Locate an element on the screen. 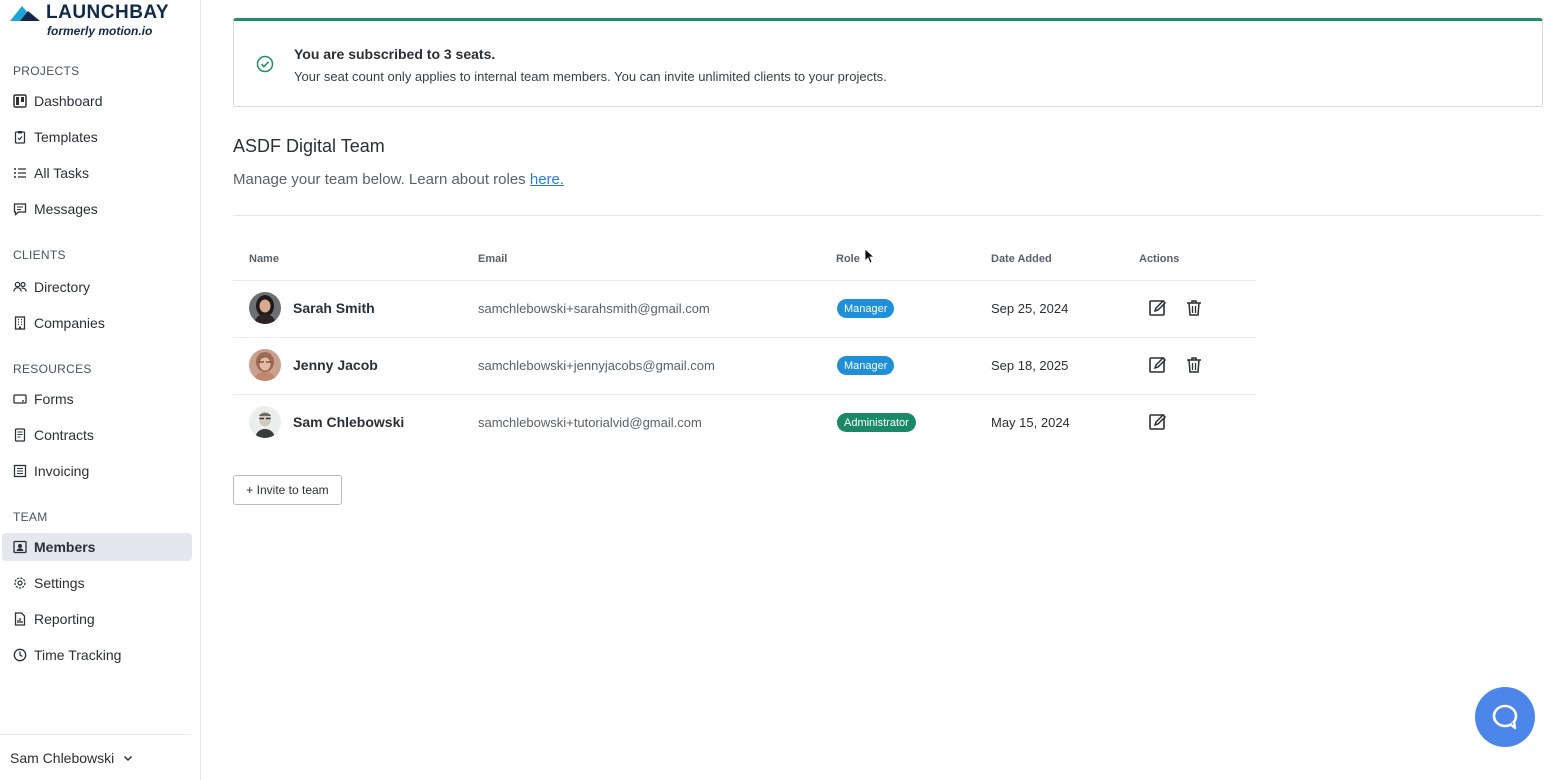 This screenshot has height=780, width=1556. member-name: Sam Chlebowski is located at coordinates (349, 422).